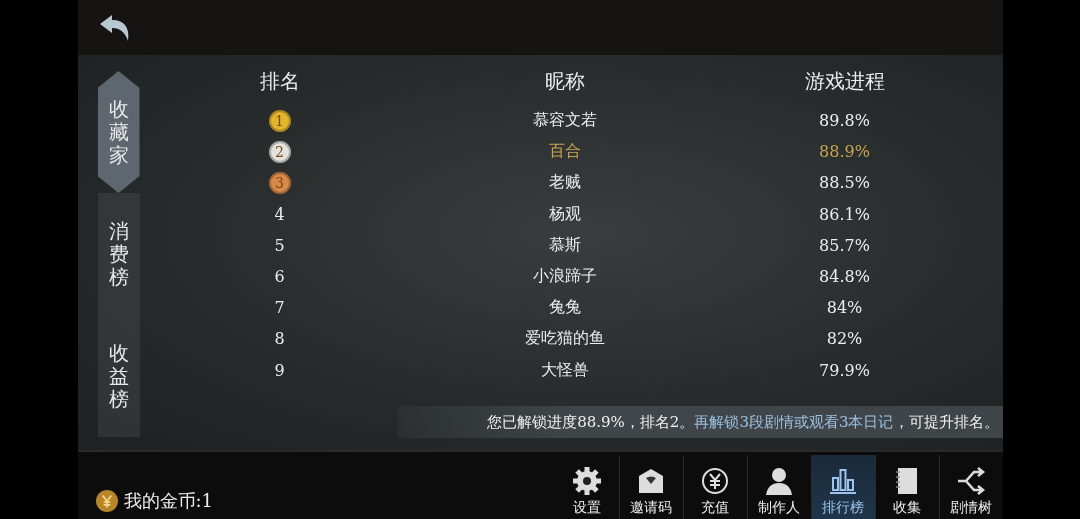 This screenshot has height=519, width=1080. Describe the element at coordinates (844, 308) in the screenshot. I see `progress-value: 84%` at that location.